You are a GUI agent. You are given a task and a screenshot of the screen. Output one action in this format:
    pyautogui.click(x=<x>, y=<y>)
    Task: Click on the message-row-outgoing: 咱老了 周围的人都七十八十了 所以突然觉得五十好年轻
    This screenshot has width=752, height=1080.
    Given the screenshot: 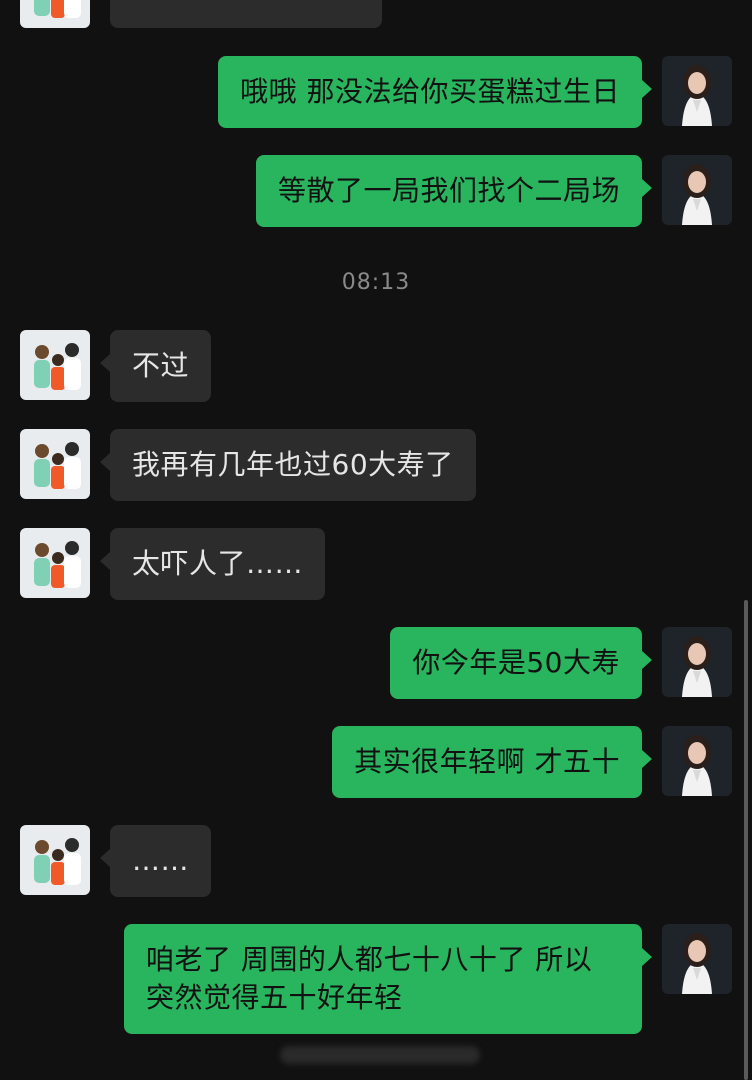 What is the action you would take?
    pyautogui.click(x=376, y=979)
    